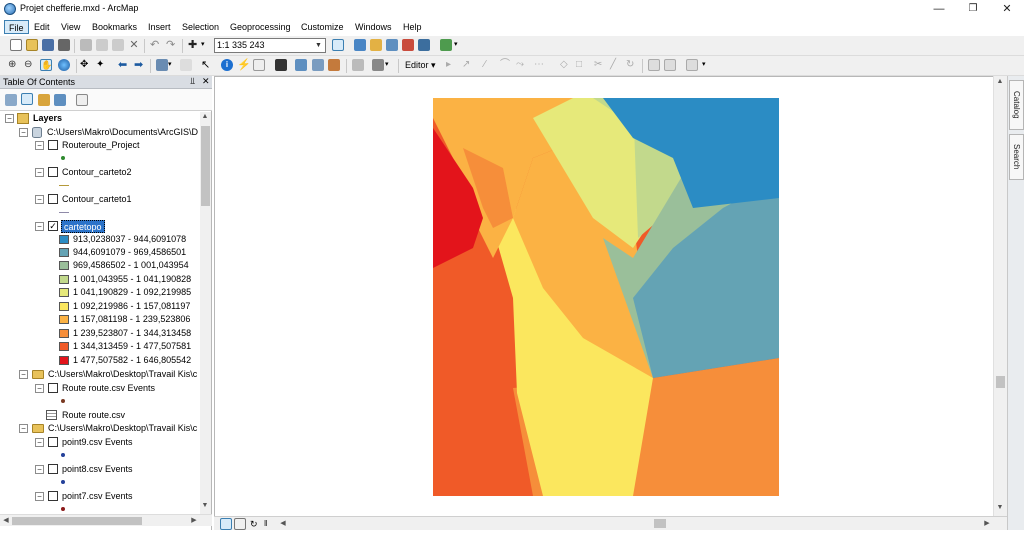  Describe the element at coordinates (1007, 9) in the screenshot. I see `close-icon: ✕` at that location.